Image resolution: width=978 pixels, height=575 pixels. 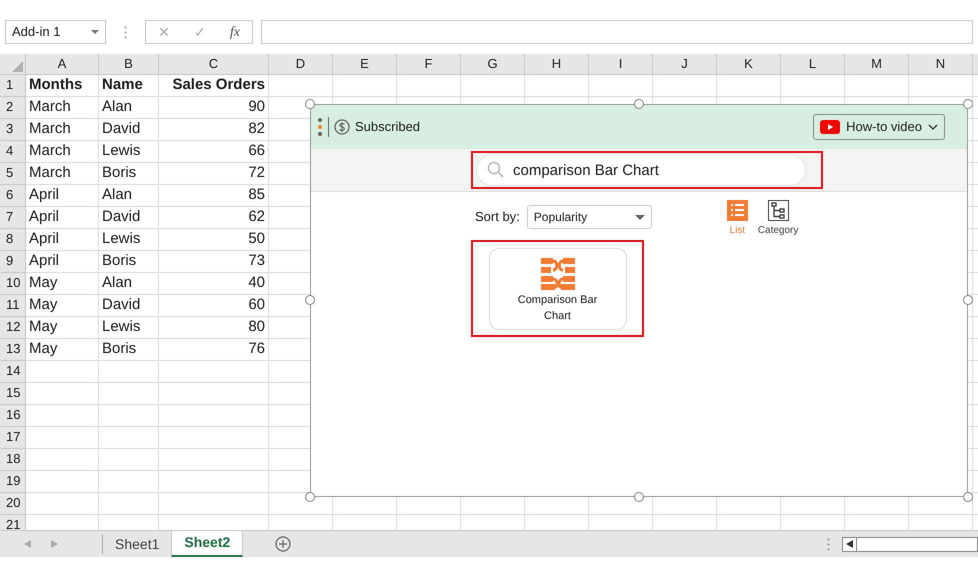 What do you see at coordinates (685, 64) in the screenshot?
I see `column-header: J` at bounding box center [685, 64].